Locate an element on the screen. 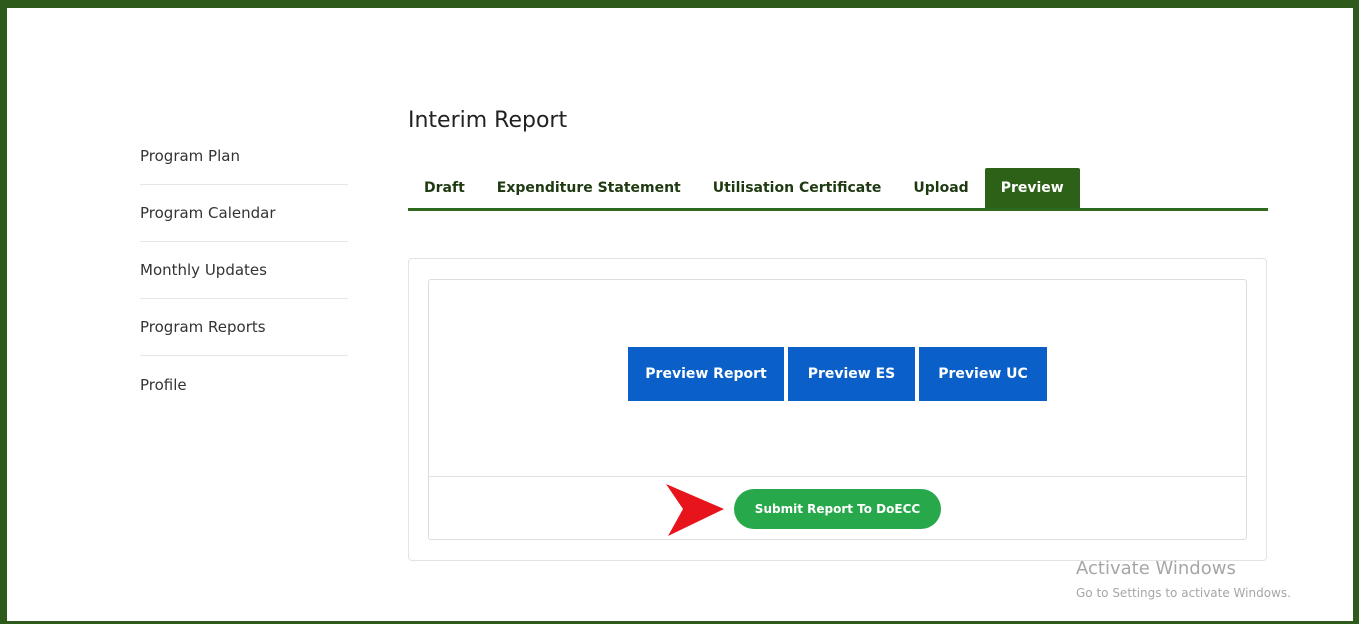  preview-uc-button: Preview UC is located at coordinates (983, 374).